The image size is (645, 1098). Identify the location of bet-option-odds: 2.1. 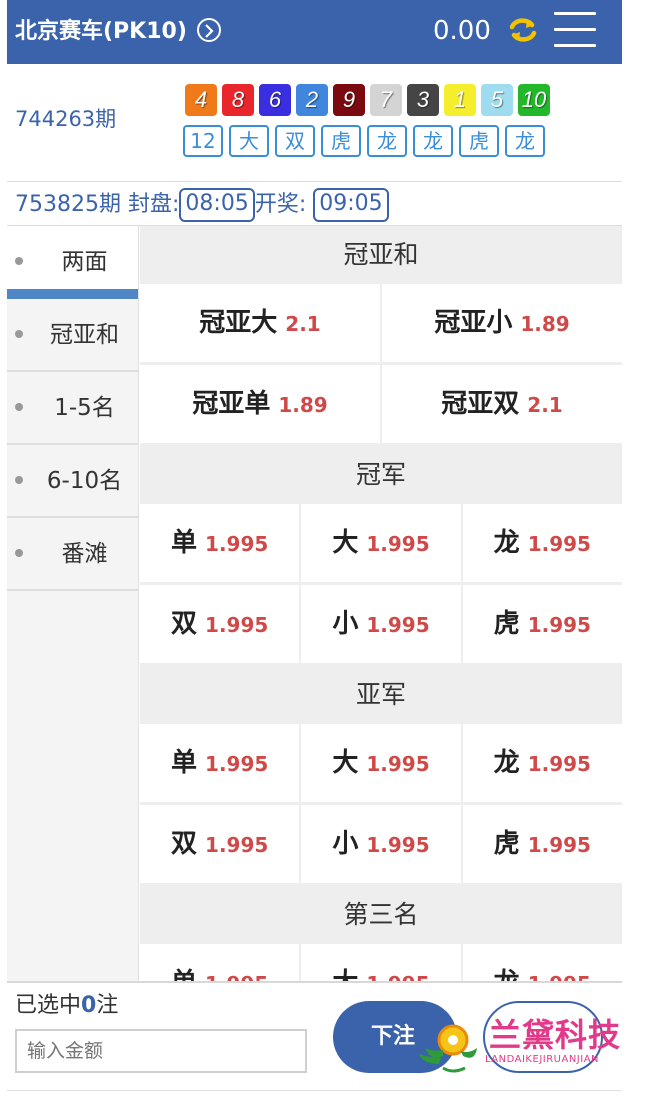
(545, 405).